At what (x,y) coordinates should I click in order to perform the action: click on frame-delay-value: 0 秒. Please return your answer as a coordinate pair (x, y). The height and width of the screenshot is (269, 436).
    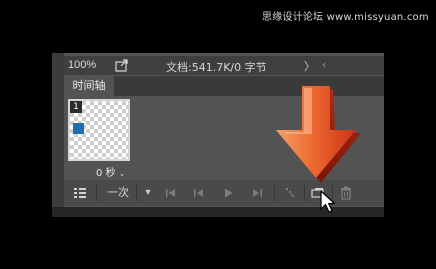
    Looking at the image, I should click on (106, 173).